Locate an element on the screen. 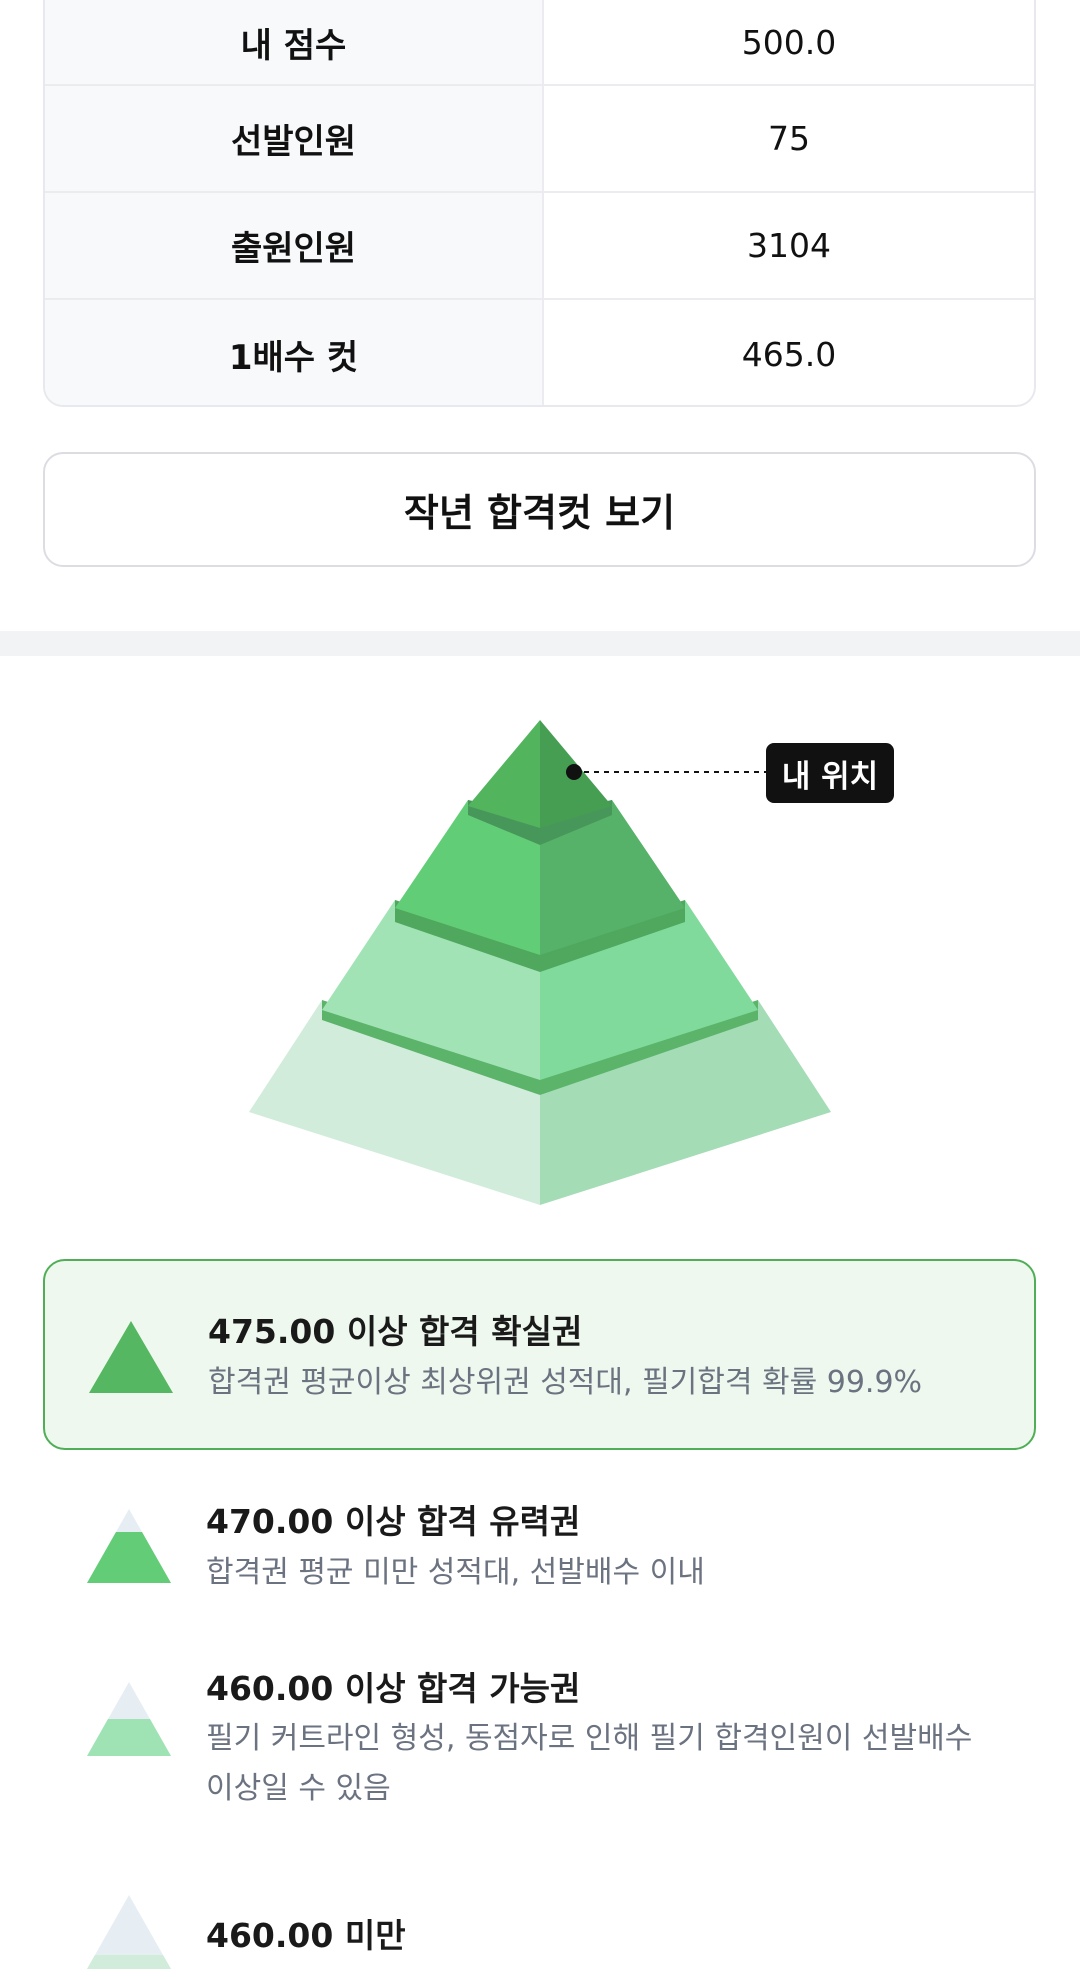 The width and height of the screenshot is (1080, 1977). my-position-label: 내 위치 is located at coordinates (830, 773).